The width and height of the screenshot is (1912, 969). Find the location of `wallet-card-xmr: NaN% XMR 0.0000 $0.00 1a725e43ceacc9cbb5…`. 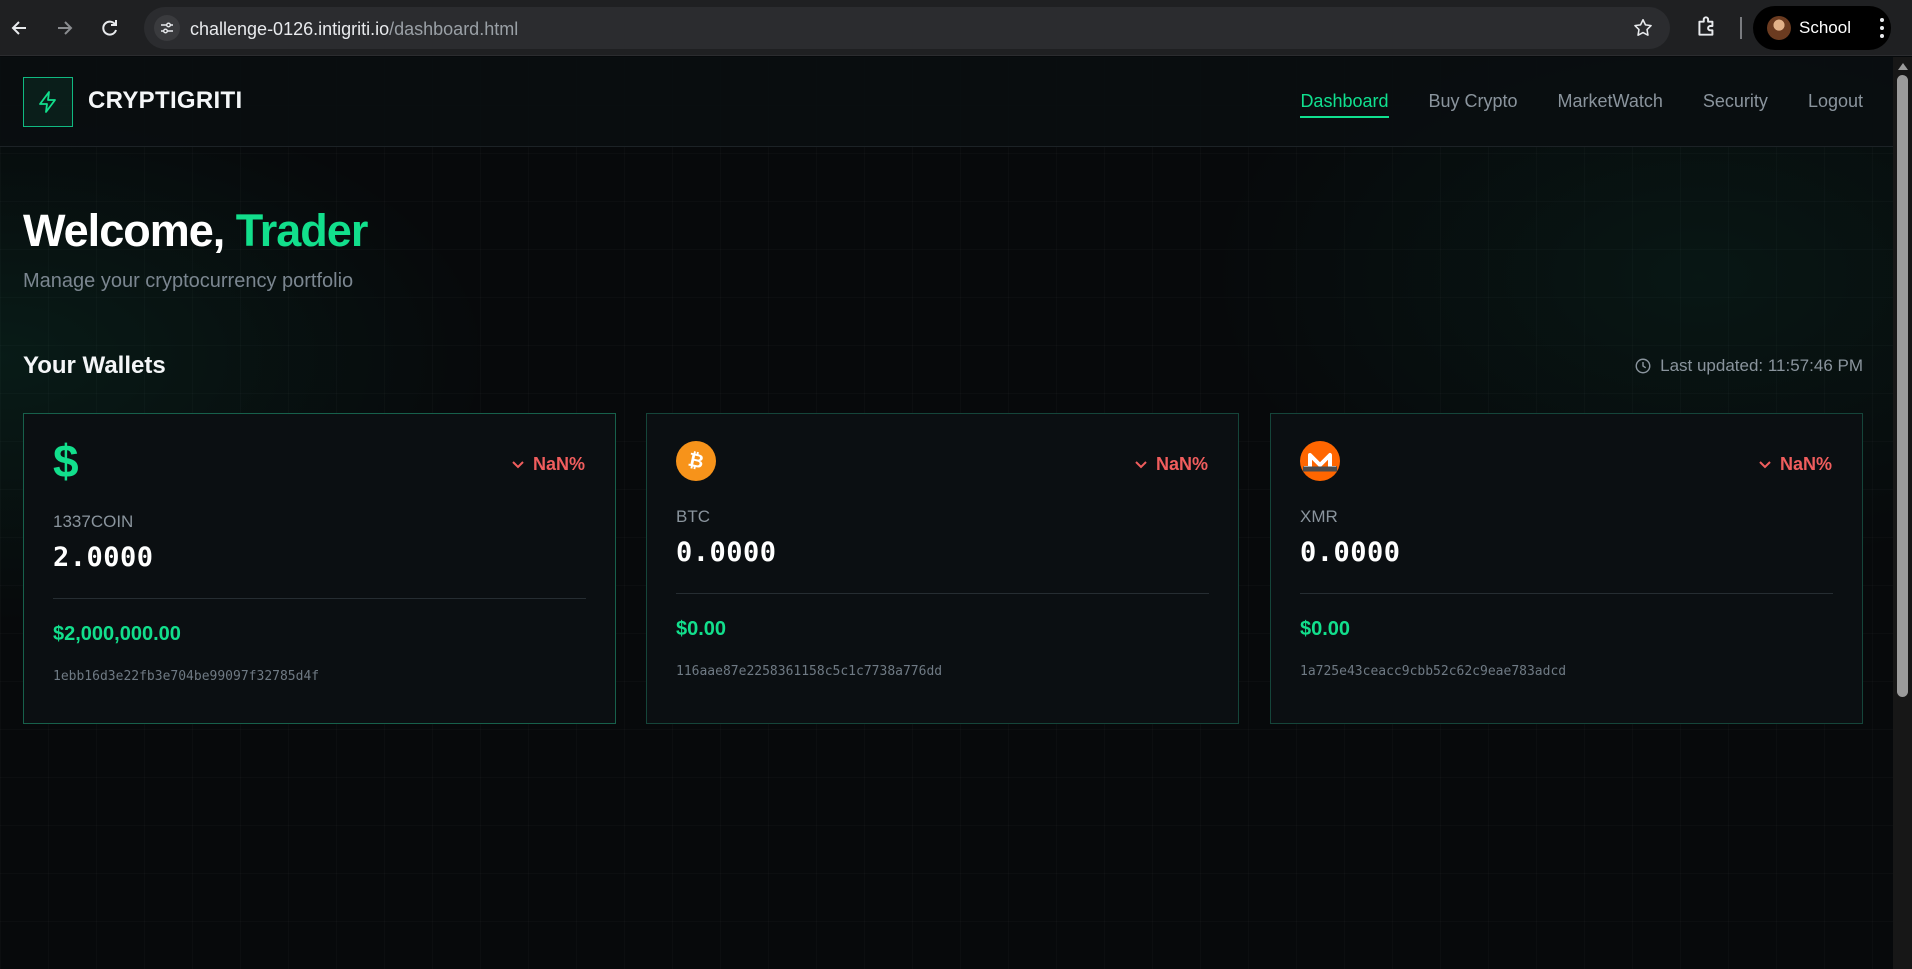

wallet-card-xmr: NaN% XMR 0.0000 $0.00 1a725e43ceacc9cbb5… is located at coordinates (1566, 568).